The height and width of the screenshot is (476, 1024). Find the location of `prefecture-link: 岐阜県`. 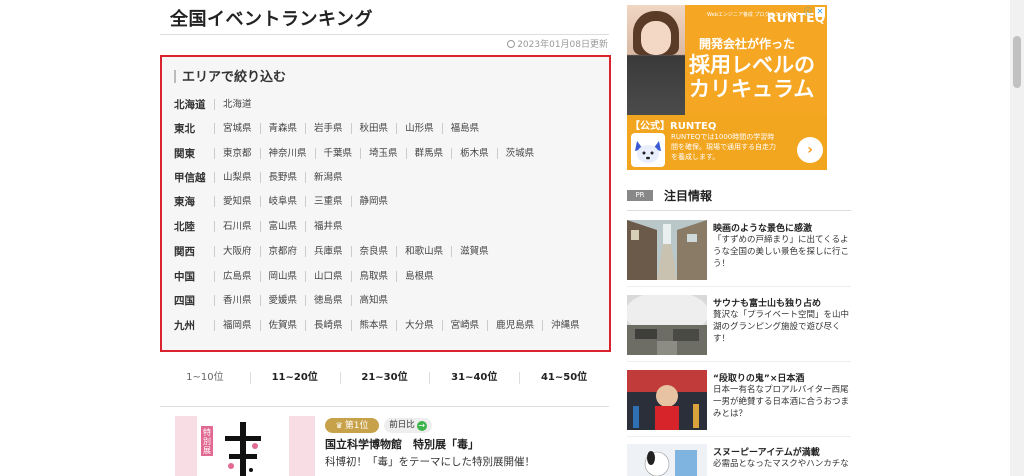

prefecture-link: 岐阜県 is located at coordinates (282, 201).